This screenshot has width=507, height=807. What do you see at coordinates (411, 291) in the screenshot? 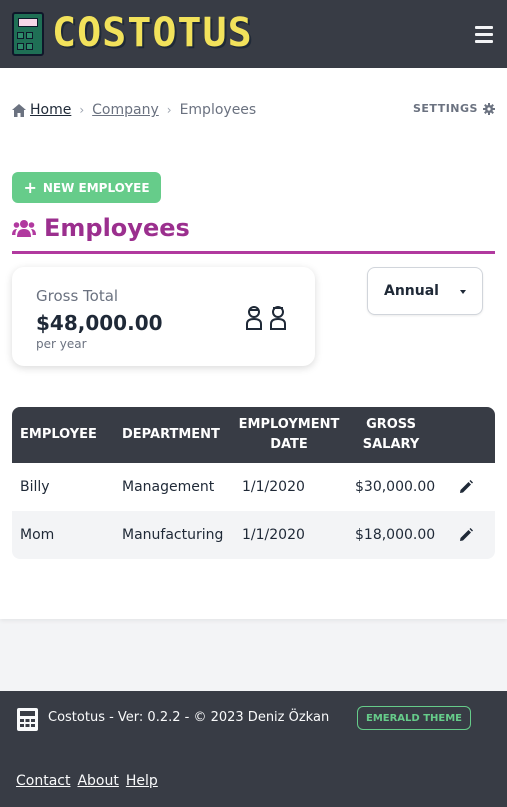
I see `period-select-value: Annual` at bounding box center [411, 291].